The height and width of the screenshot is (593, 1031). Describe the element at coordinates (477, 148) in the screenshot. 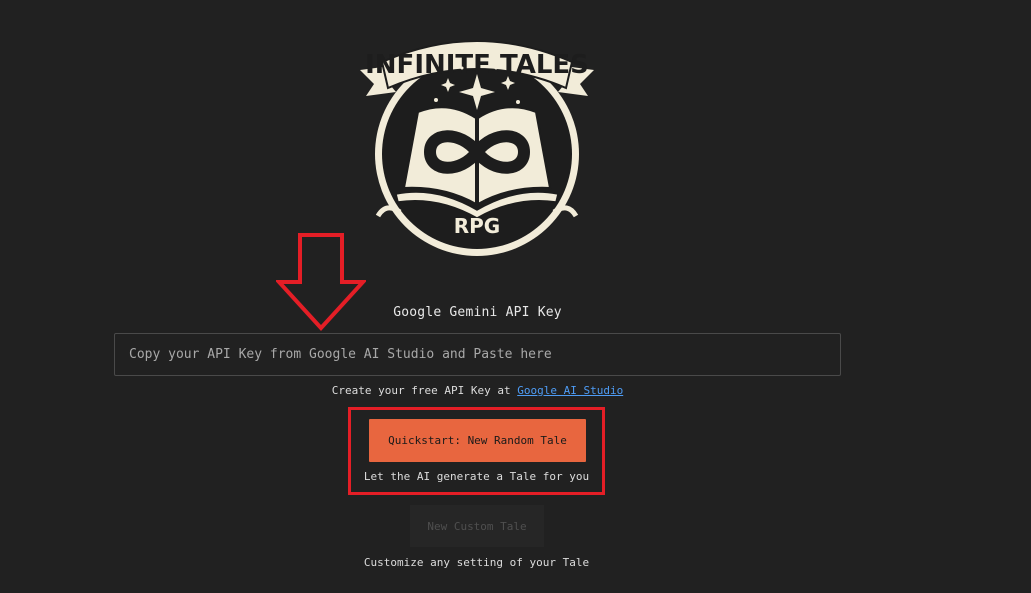

I see `infinite-tales-logo: INFINITE TALES RPG` at that location.